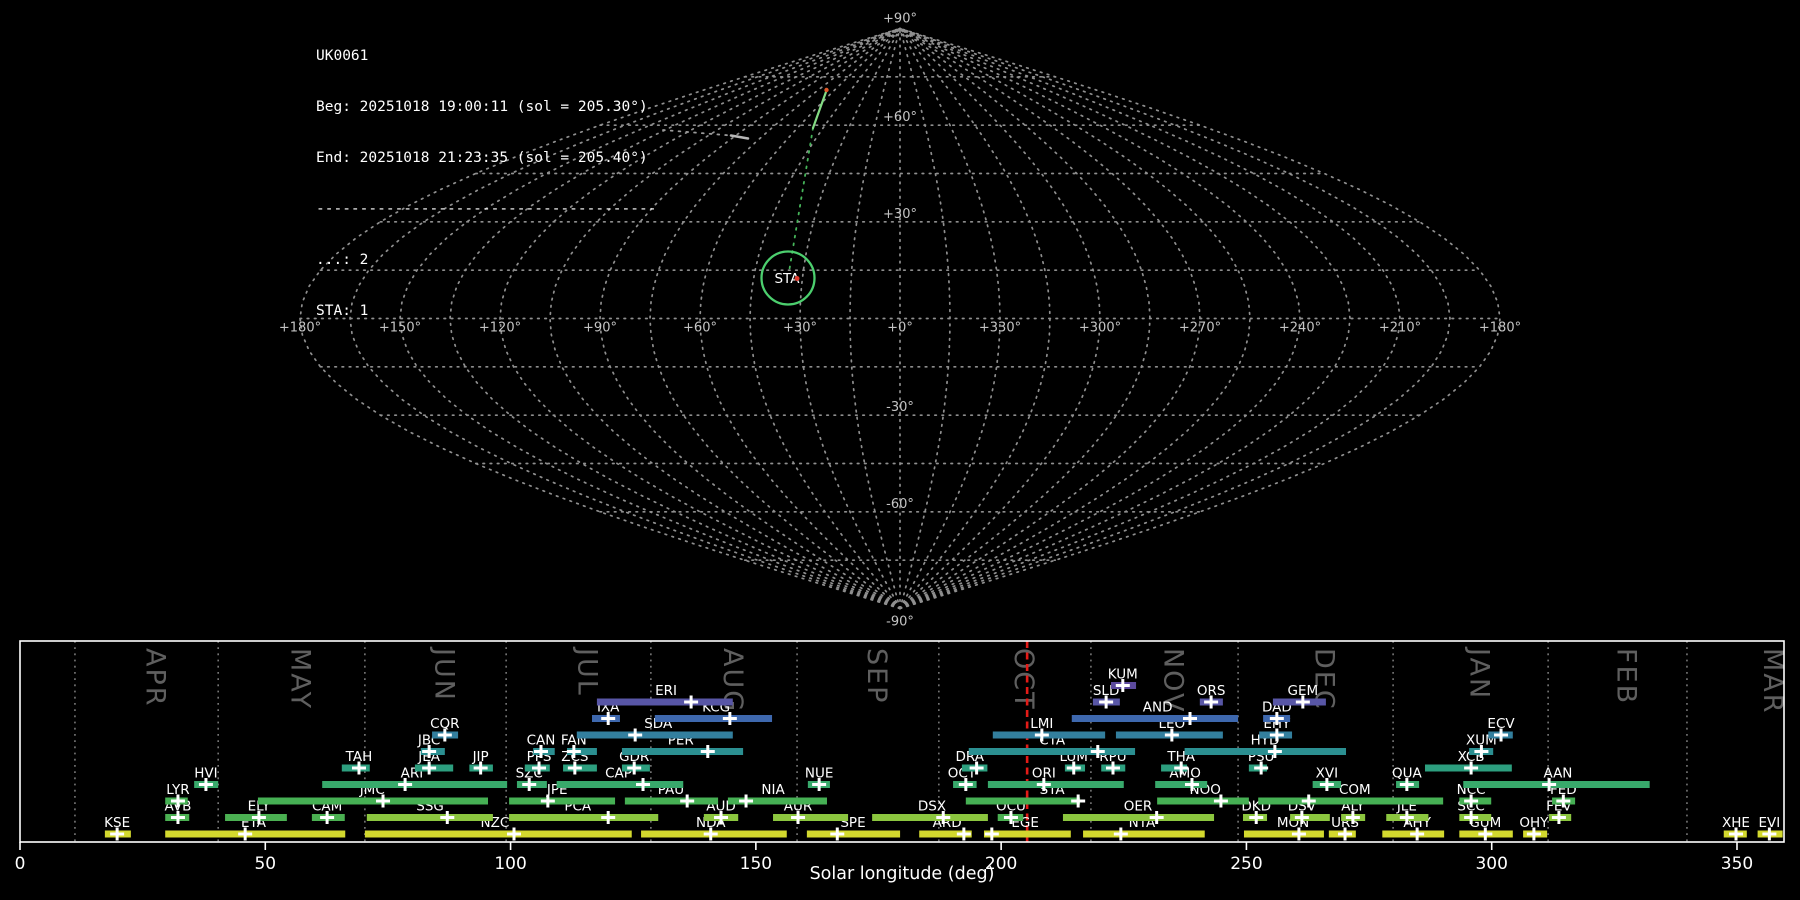 The image size is (1800, 900). Describe the element at coordinates (300, 679) in the screenshot. I see `month-label: MAY` at that location.